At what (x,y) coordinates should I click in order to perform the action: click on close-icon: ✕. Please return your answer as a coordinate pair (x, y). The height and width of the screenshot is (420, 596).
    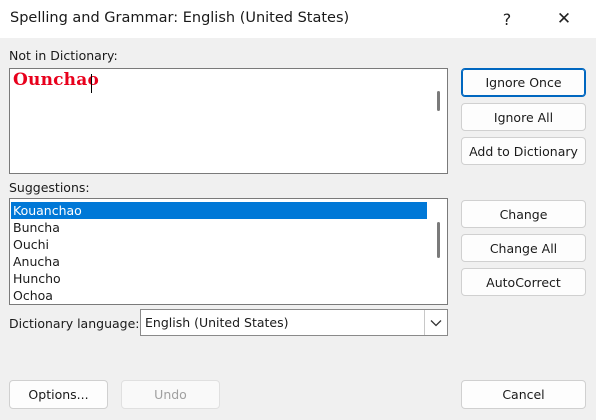
    Looking at the image, I should click on (564, 19).